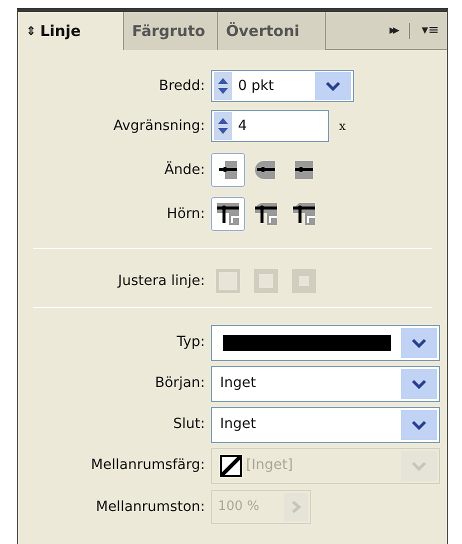  I want to click on field-label: Hörn:, so click(186, 214).